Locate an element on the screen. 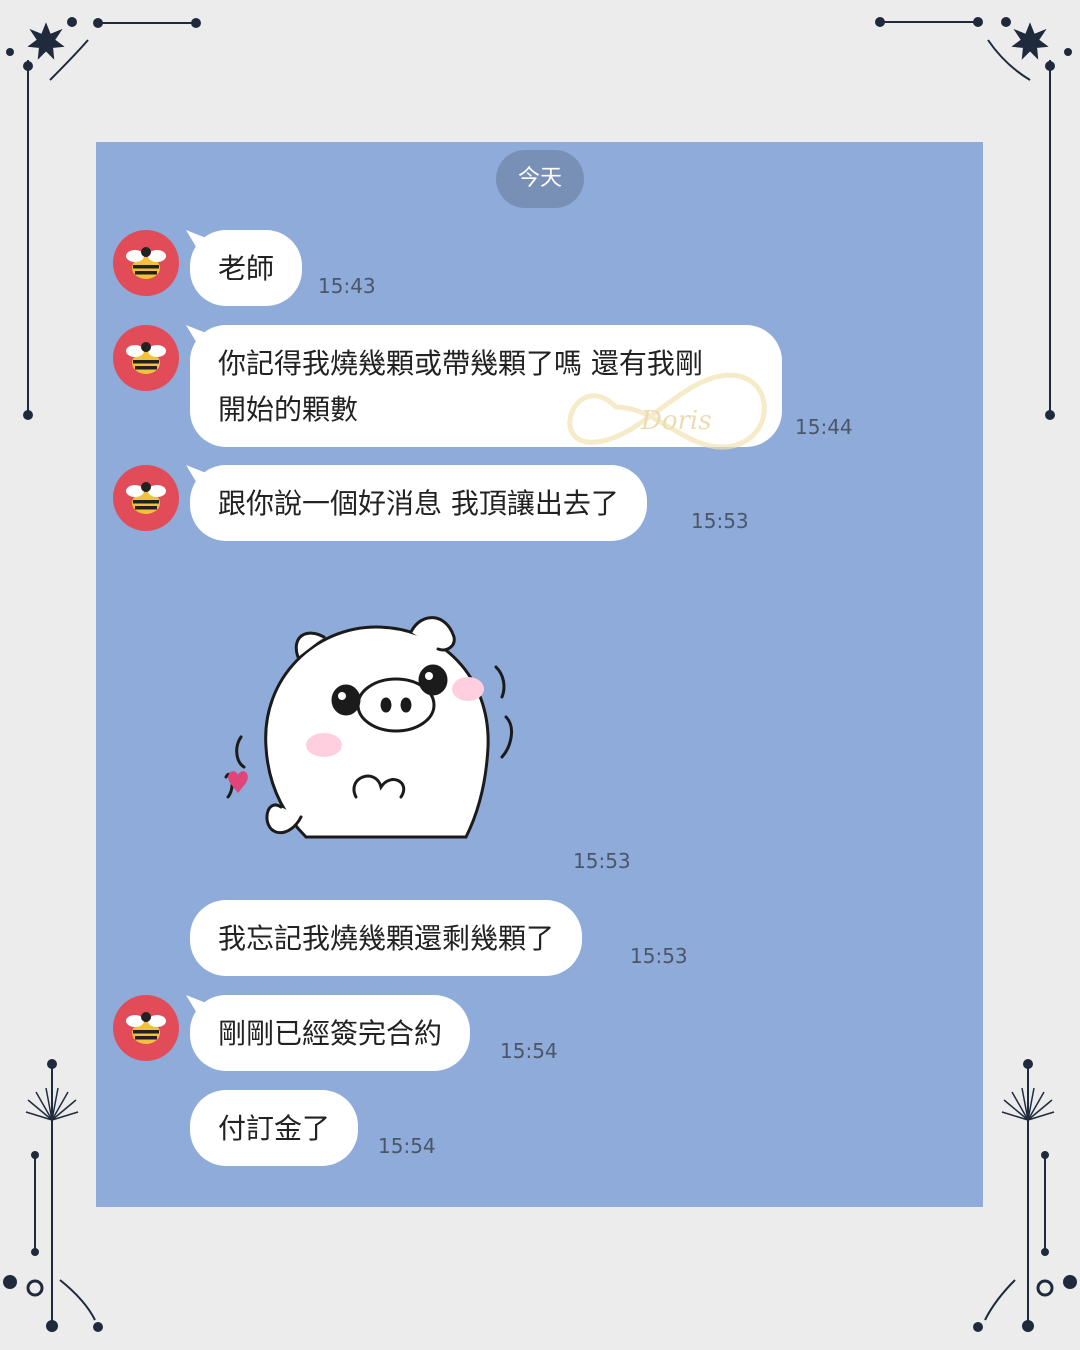 Image resolution: width=1080 pixels, height=1350 pixels. message-bubble: 跟你說一個好消息 我頂讓出去了 is located at coordinates (418, 503).